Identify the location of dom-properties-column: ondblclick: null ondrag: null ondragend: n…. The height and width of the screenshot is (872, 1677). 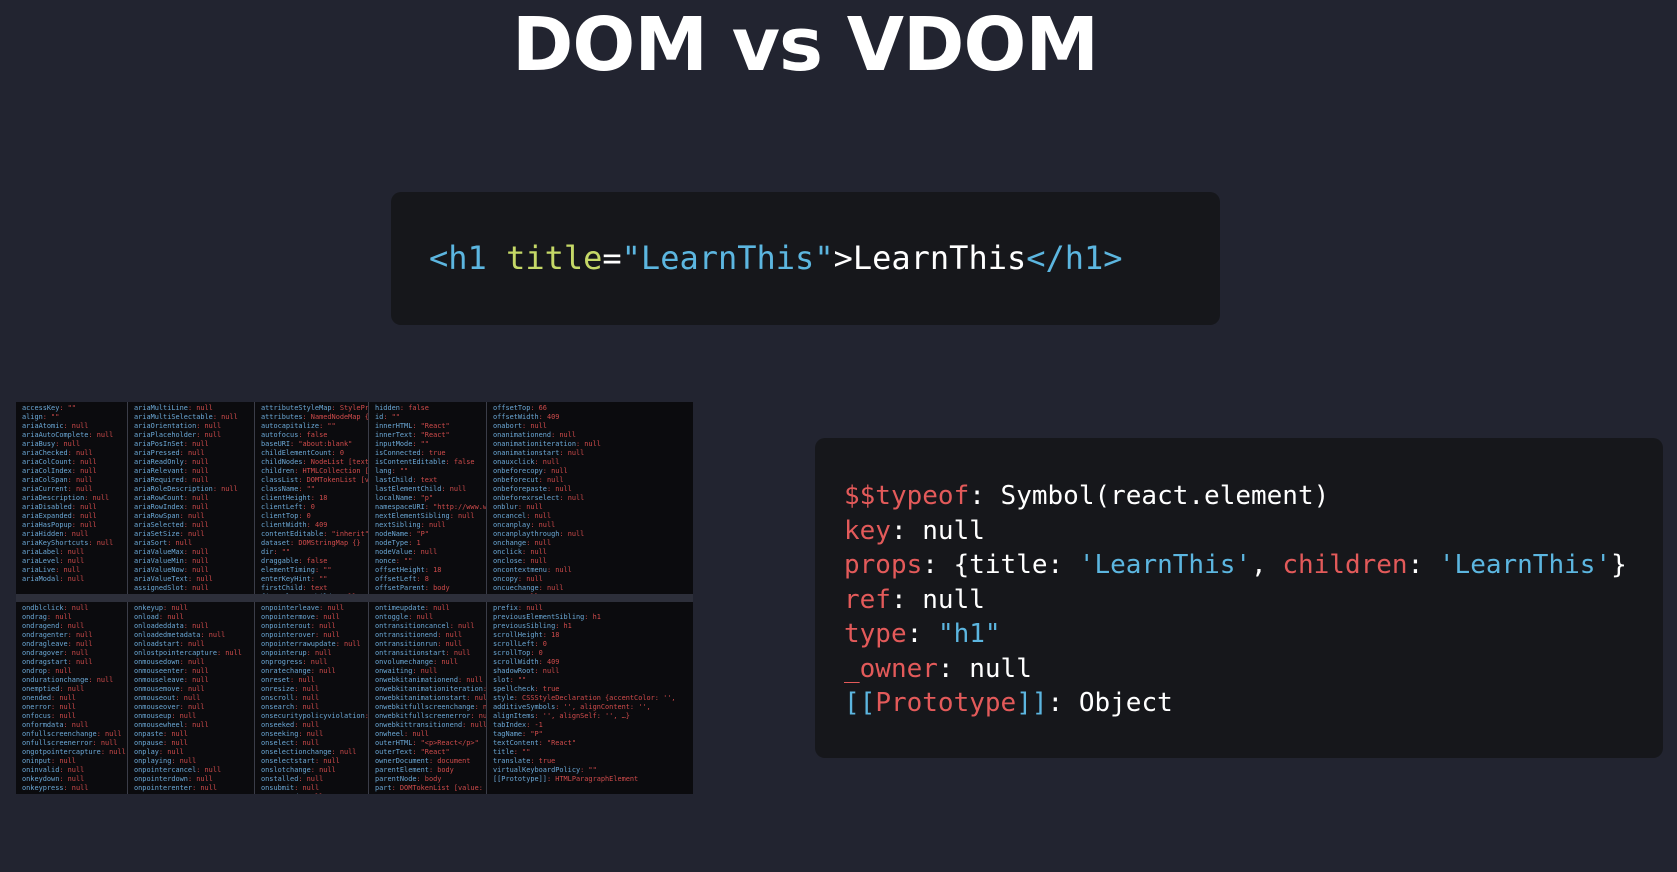
(71, 698).